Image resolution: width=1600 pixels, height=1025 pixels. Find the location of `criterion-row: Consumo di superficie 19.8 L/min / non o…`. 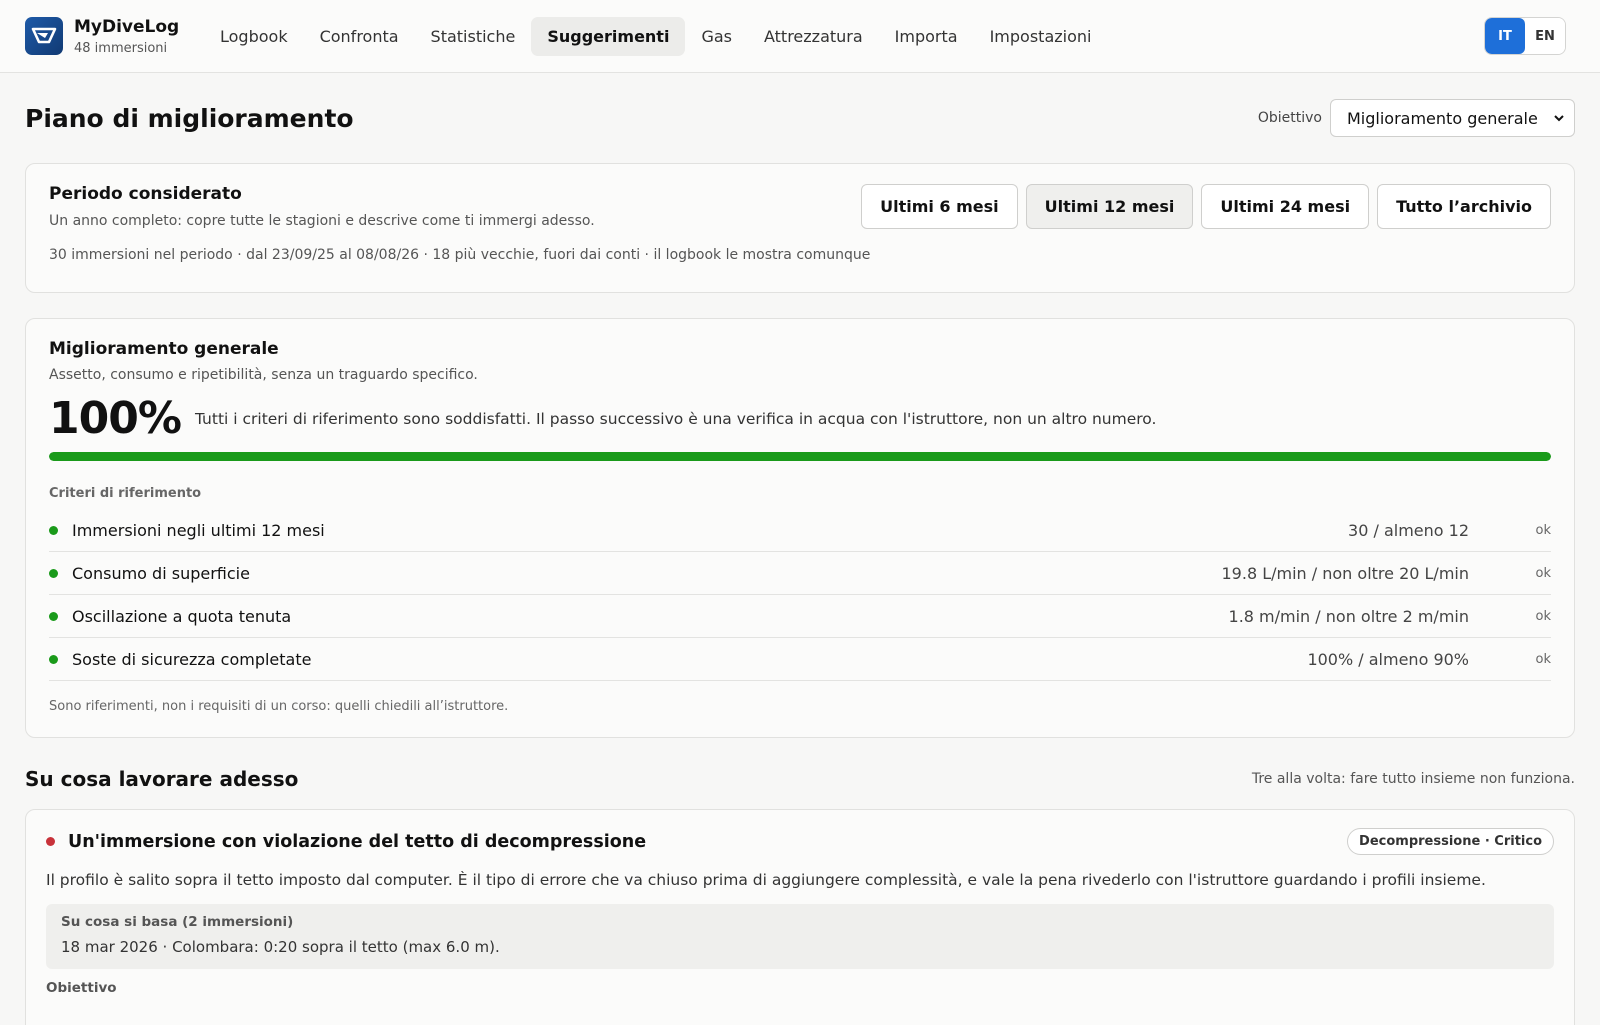

criterion-row: Consumo di superficie 19.8 L/min / non o… is located at coordinates (800, 573).